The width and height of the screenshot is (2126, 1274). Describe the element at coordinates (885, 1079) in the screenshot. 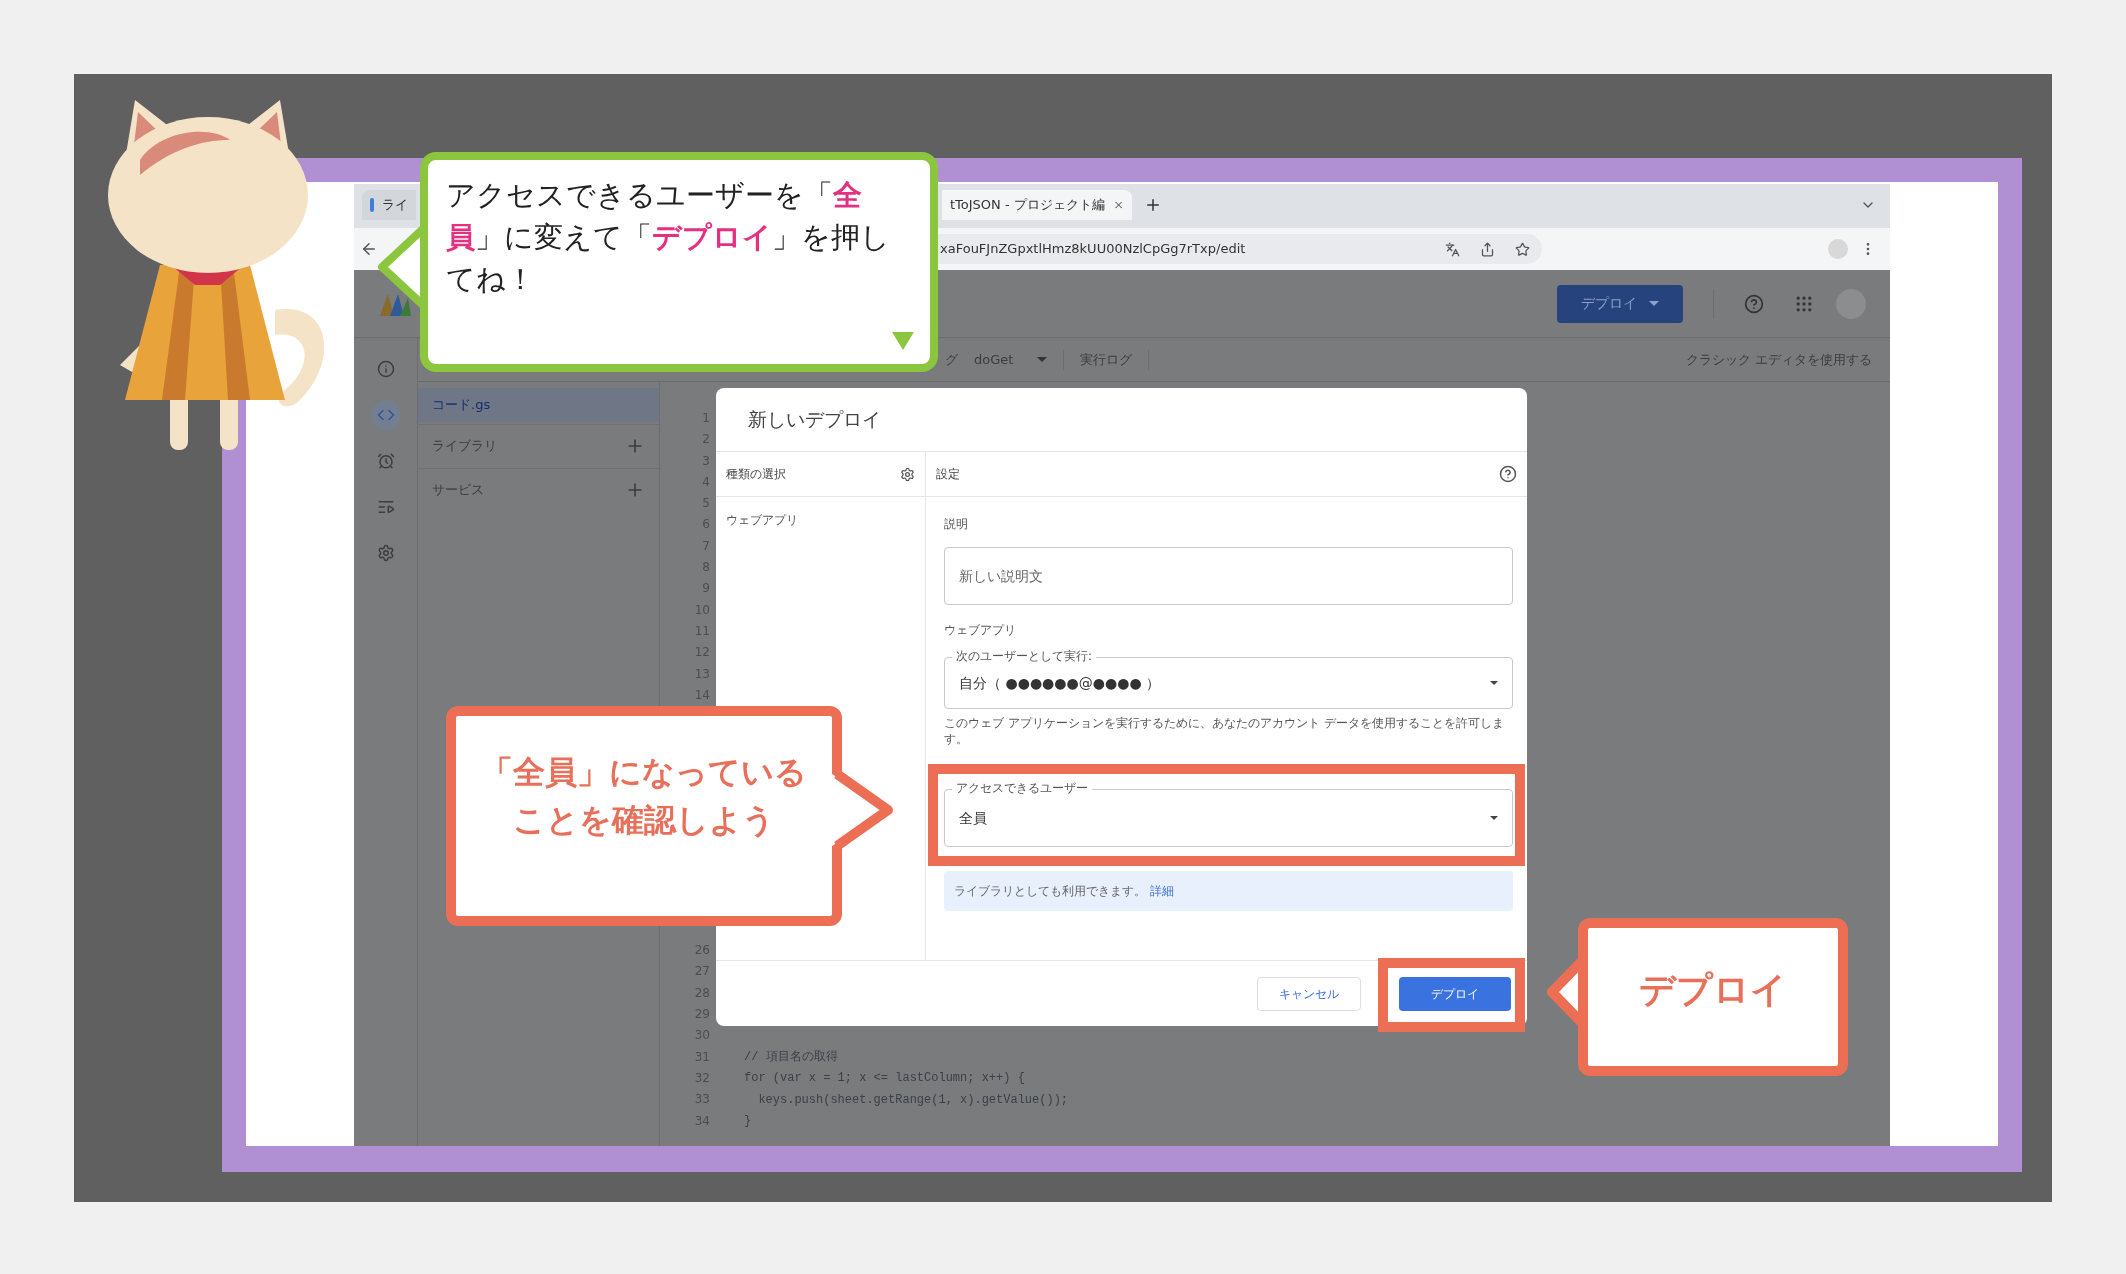

I see `code-line: for (var x = 1; x <= lastColumn; x++) {` at that location.